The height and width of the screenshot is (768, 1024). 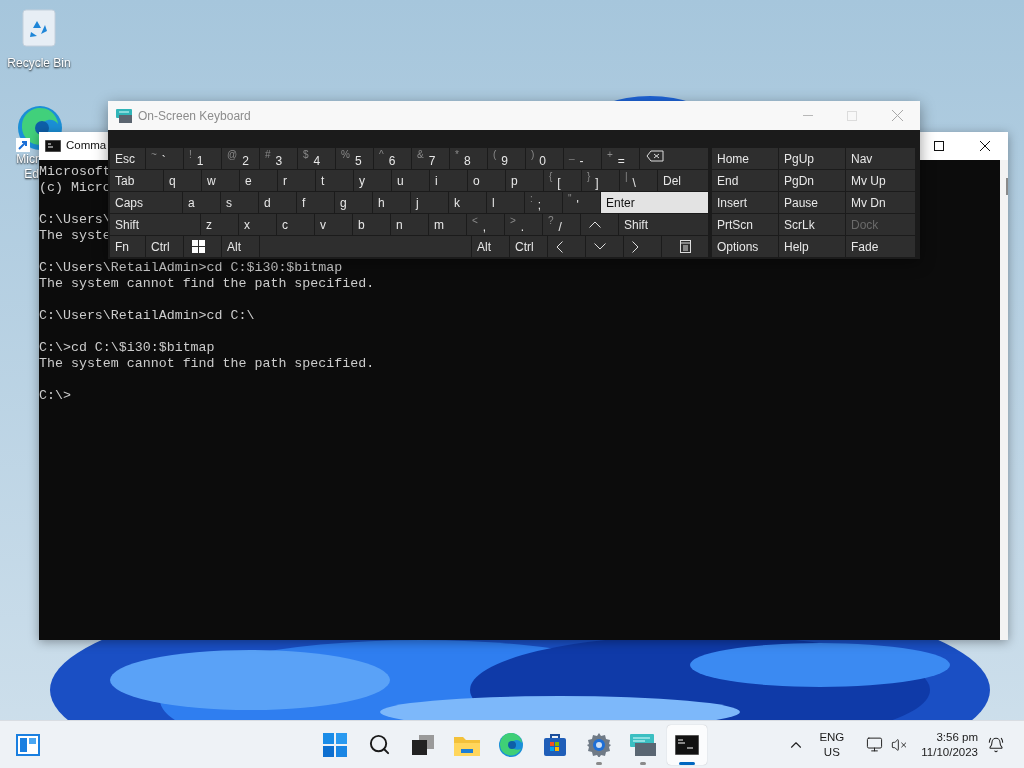 What do you see at coordinates (198, 246) in the screenshot?
I see `windows-logo-icon` at bounding box center [198, 246].